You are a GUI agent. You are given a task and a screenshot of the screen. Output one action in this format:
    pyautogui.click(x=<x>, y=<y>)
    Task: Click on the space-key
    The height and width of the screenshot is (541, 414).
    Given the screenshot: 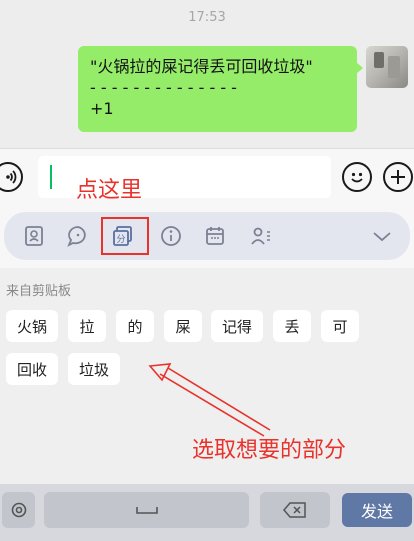 What is the action you would take?
    pyautogui.click(x=146, y=510)
    